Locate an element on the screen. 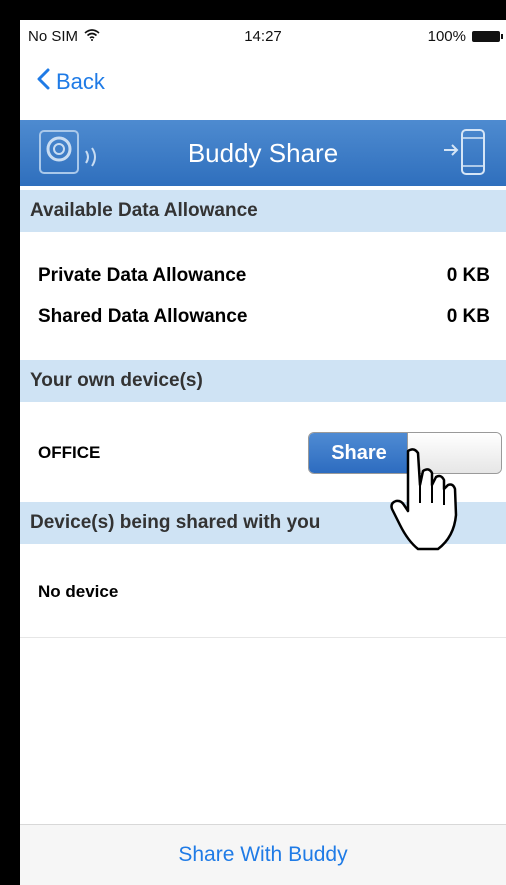 The image size is (506, 885). status-right: 100% is located at coordinates (465, 36).